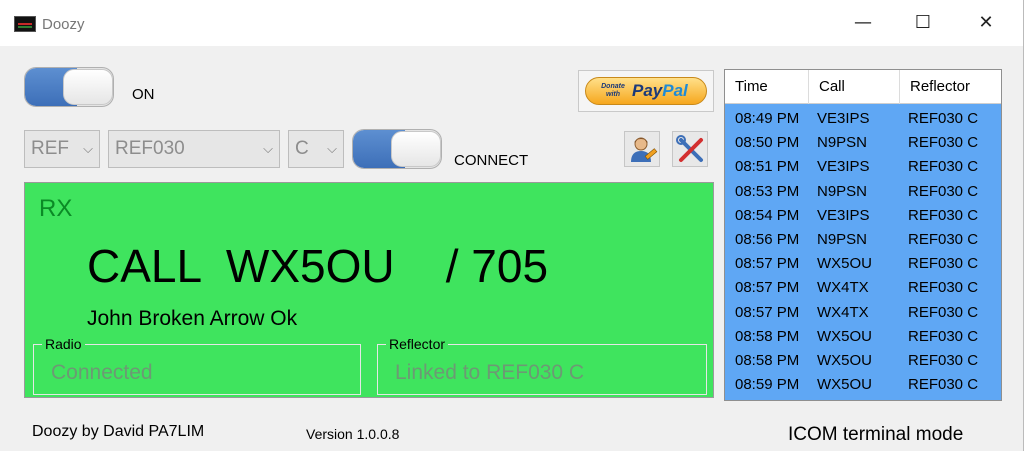  I want to click on reflector-status: Linked to REF030 C, so click(490, 372).